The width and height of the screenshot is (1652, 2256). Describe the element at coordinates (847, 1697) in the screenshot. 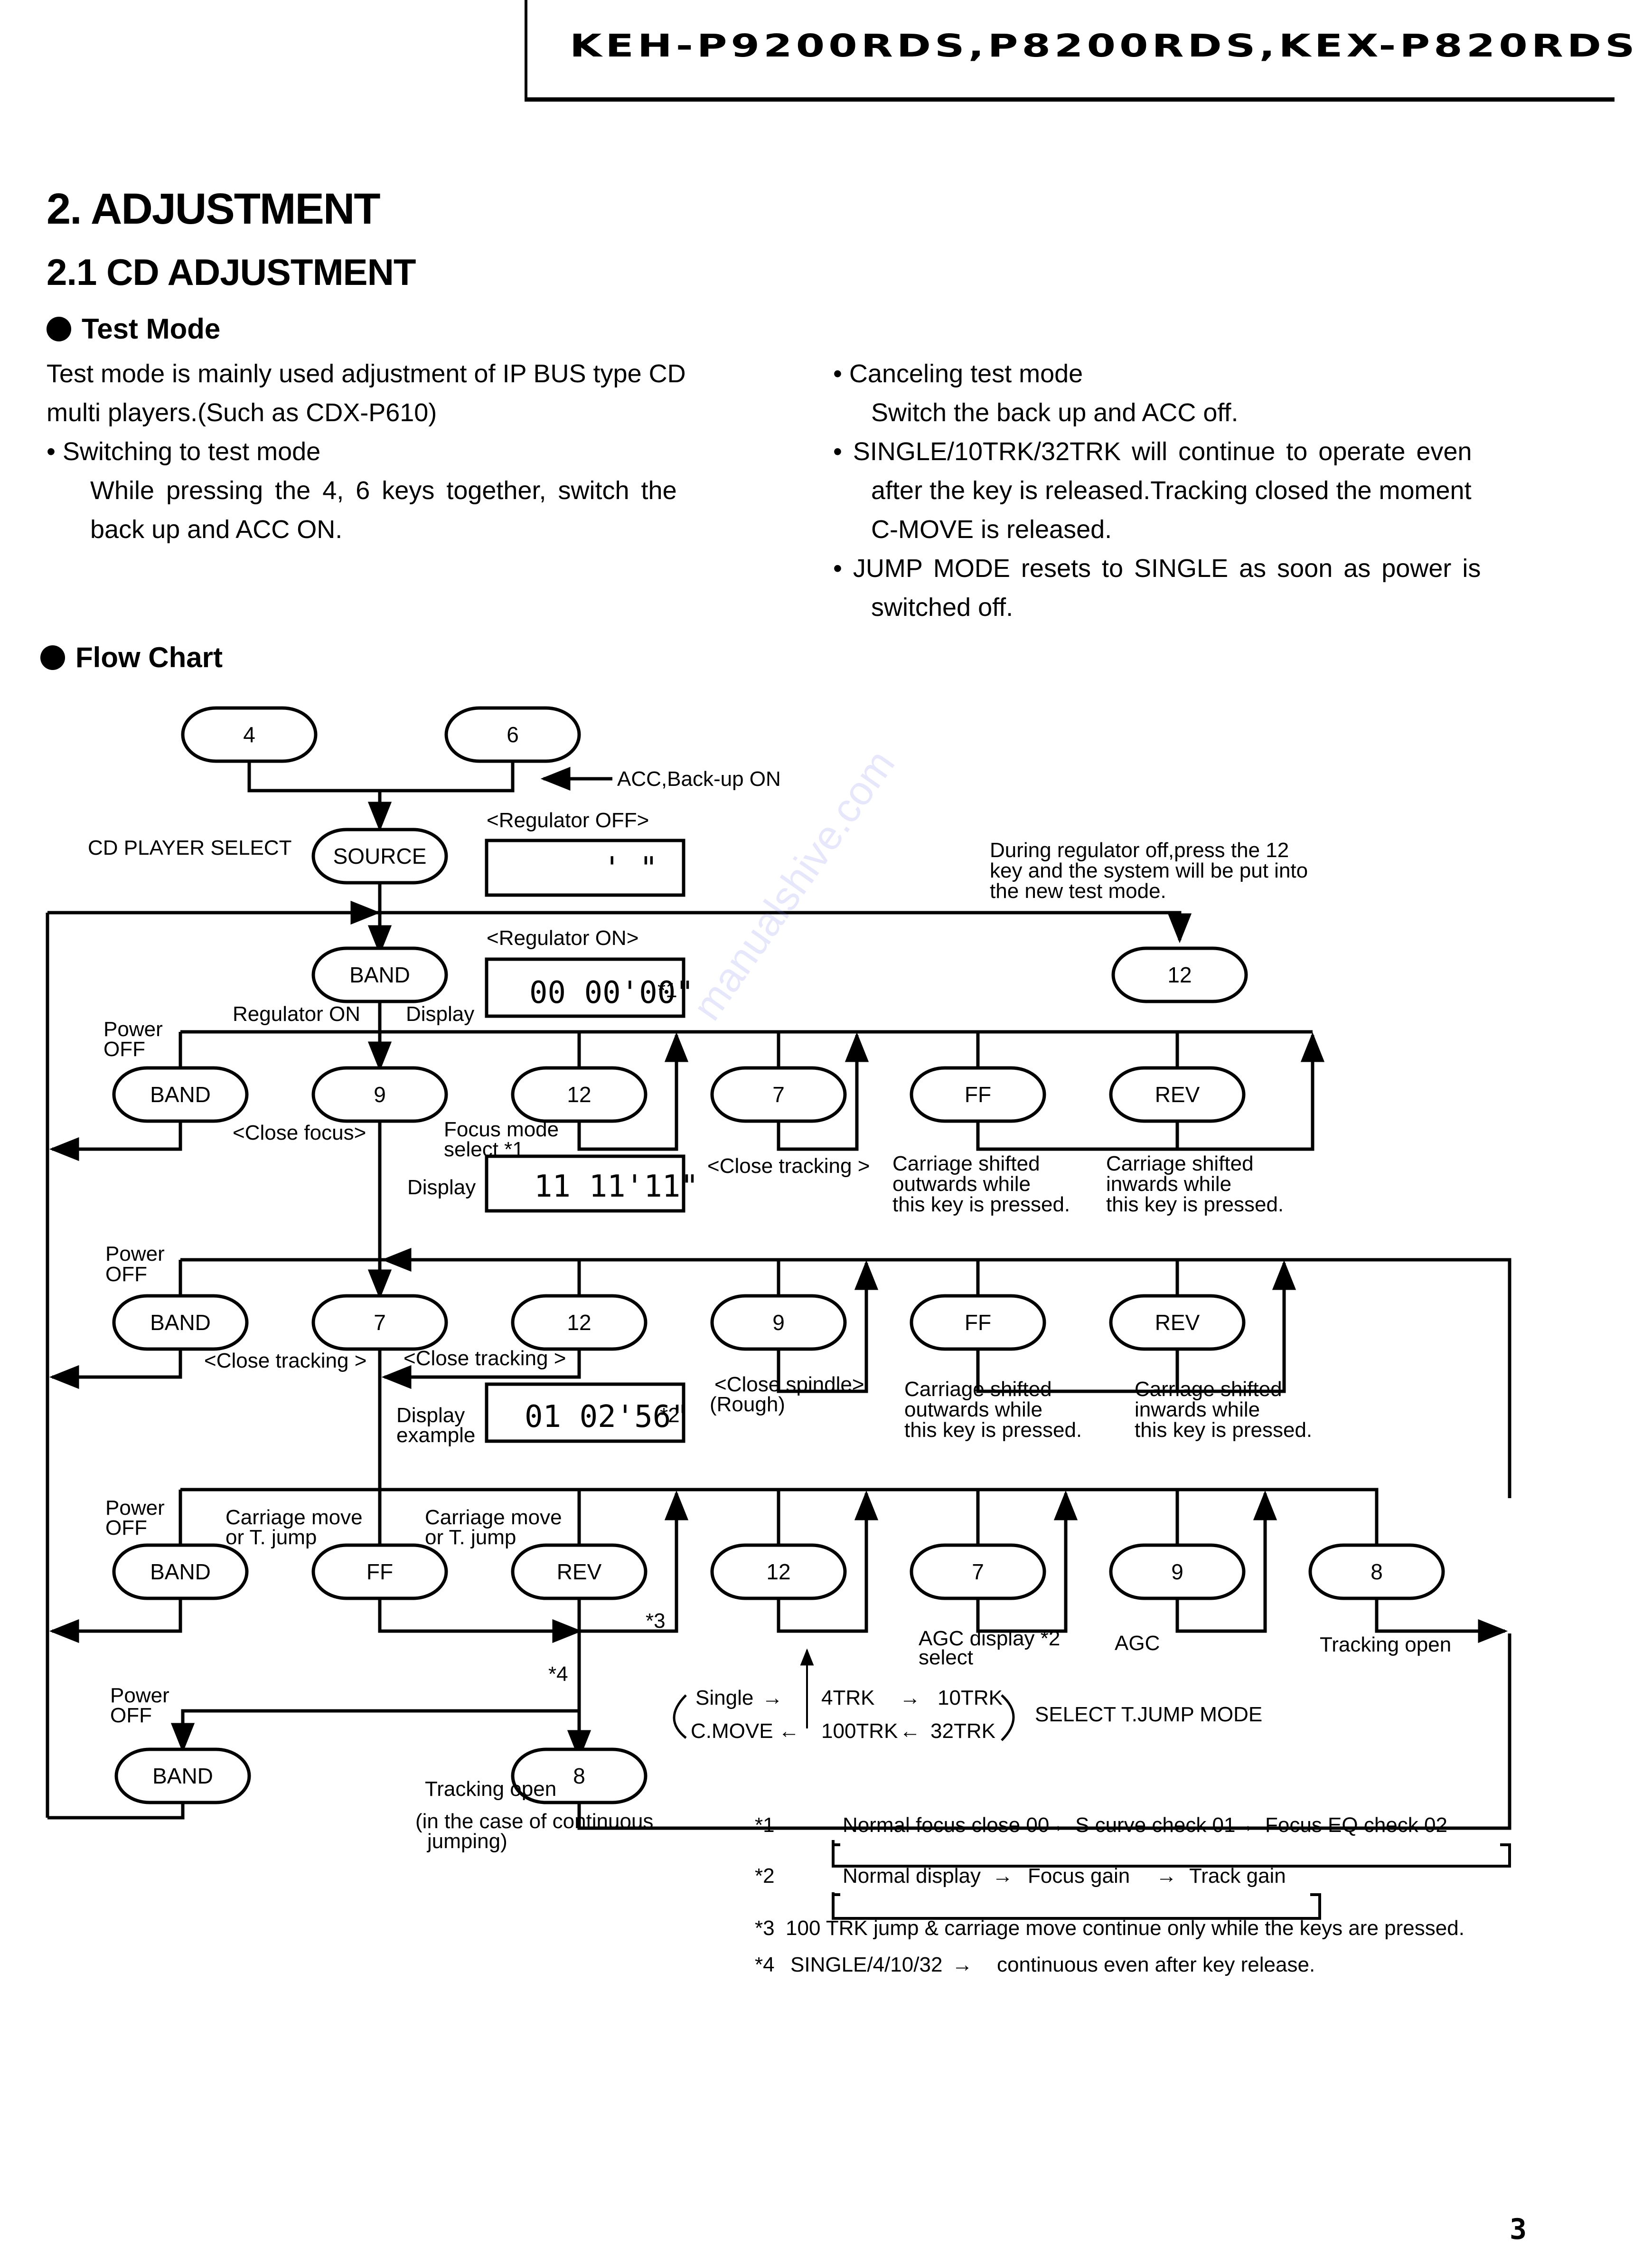

I see `jump-mode-4trk: 4TRK` at that location.